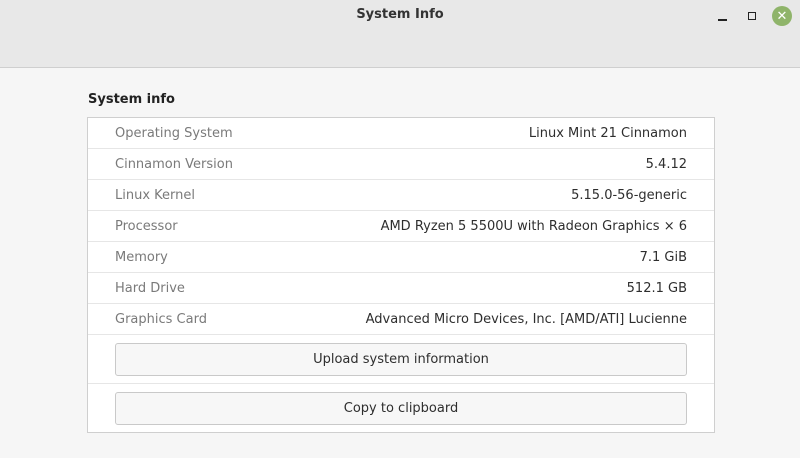 This screenshot has width=800, height=458. Describe the element at coordinates (401, 195) in the screenshot. I see `info-row: Linux Kernel 5.15.0-56-generic` at that location.